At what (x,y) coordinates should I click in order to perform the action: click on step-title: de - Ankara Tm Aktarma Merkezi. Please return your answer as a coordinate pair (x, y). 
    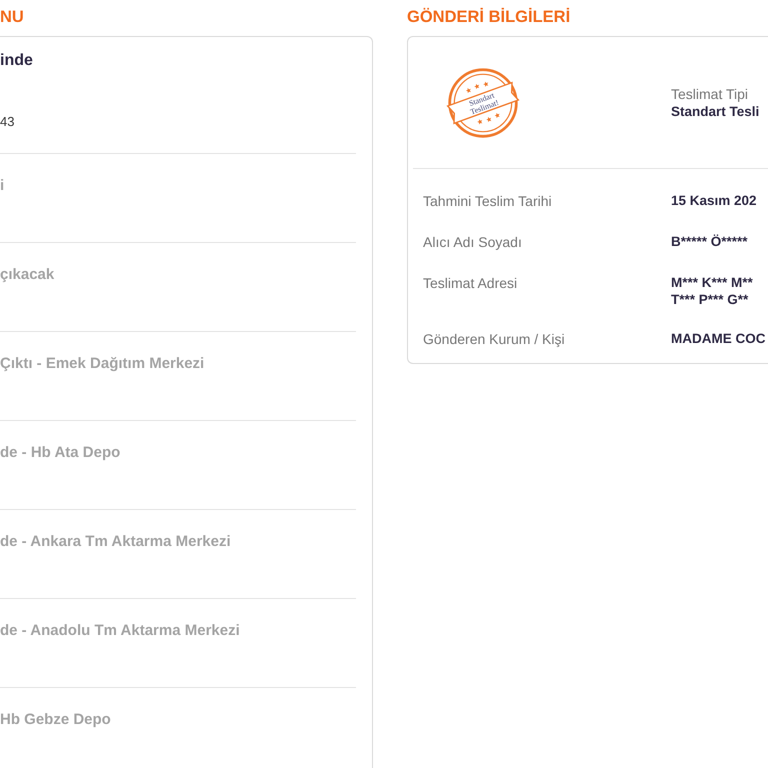
    Looking at the image, I should click on (115, 542).